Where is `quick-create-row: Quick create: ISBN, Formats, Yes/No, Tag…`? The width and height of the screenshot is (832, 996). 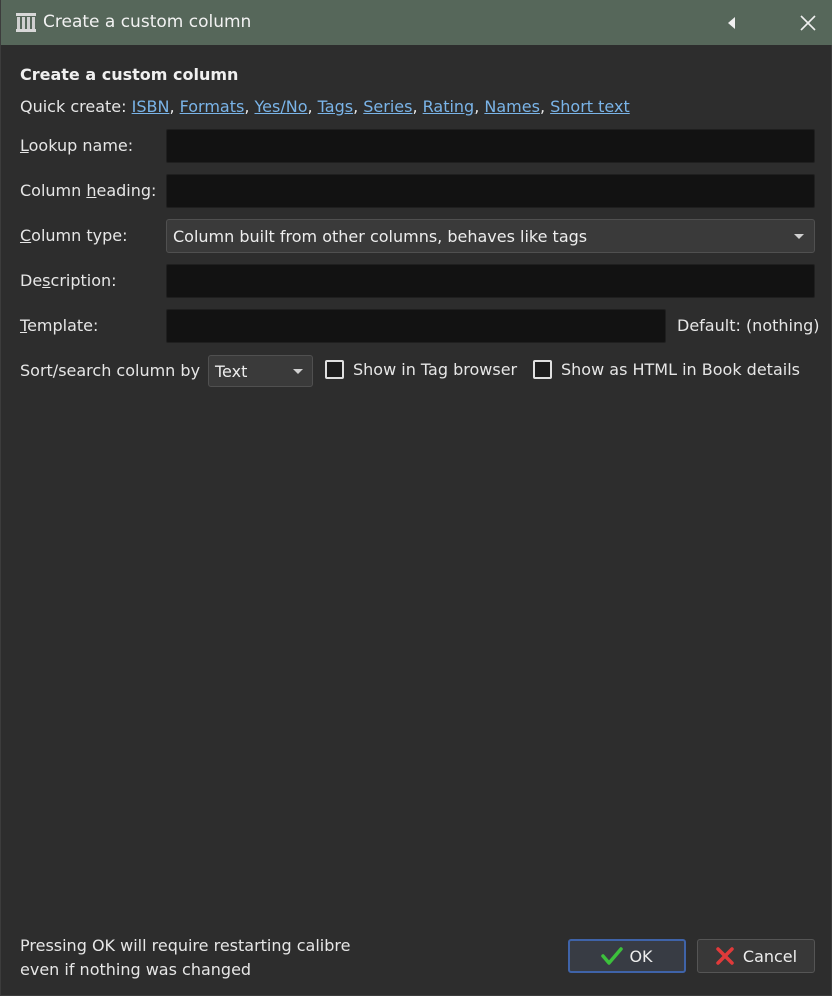 quick-create-row: Quick create: ISBN, Formats, Yes/No, Tag… is located at coordinates (325, 106).